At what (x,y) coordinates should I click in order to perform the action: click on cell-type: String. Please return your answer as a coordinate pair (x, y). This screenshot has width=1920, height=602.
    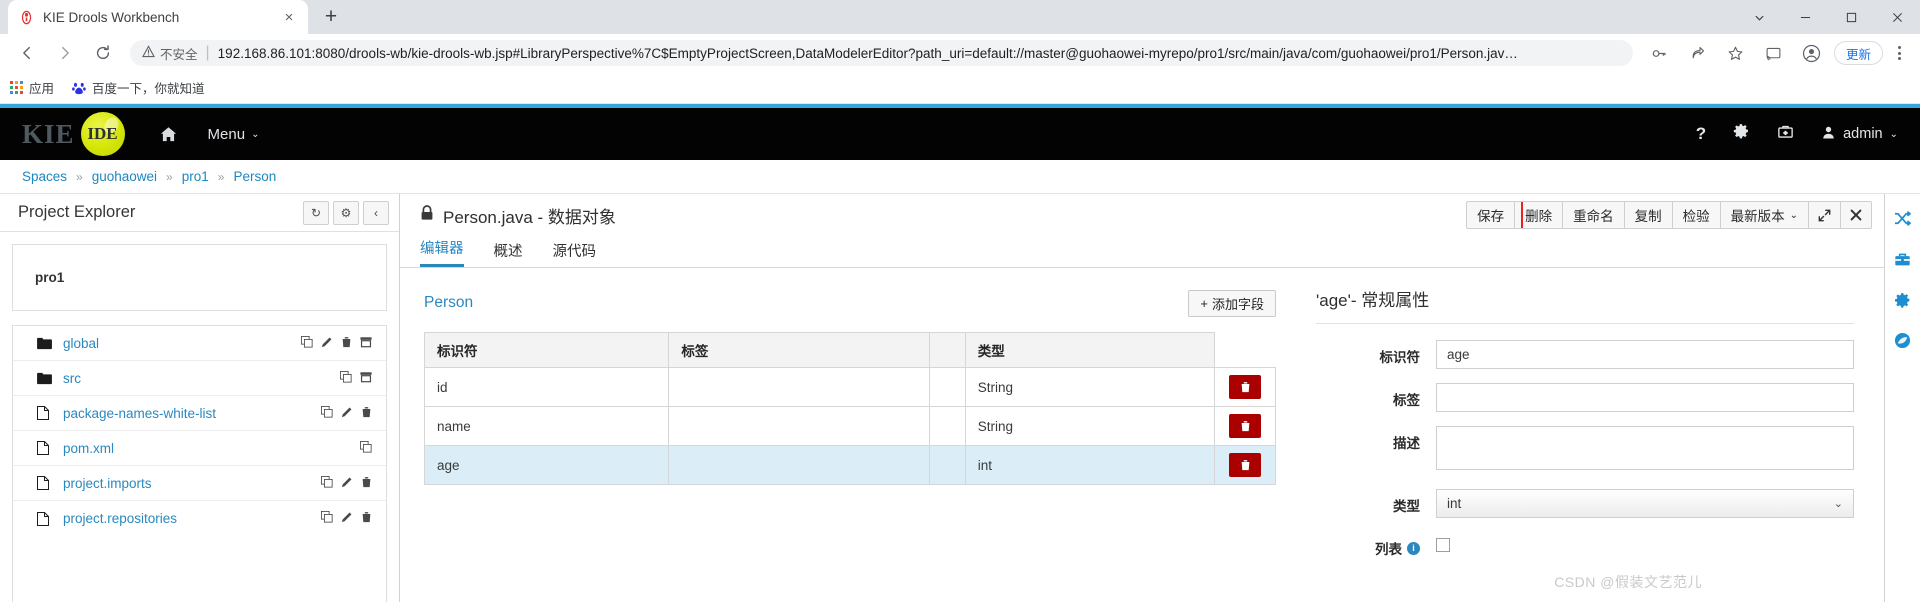
    Looking at the image, I should click on (1090, 426).